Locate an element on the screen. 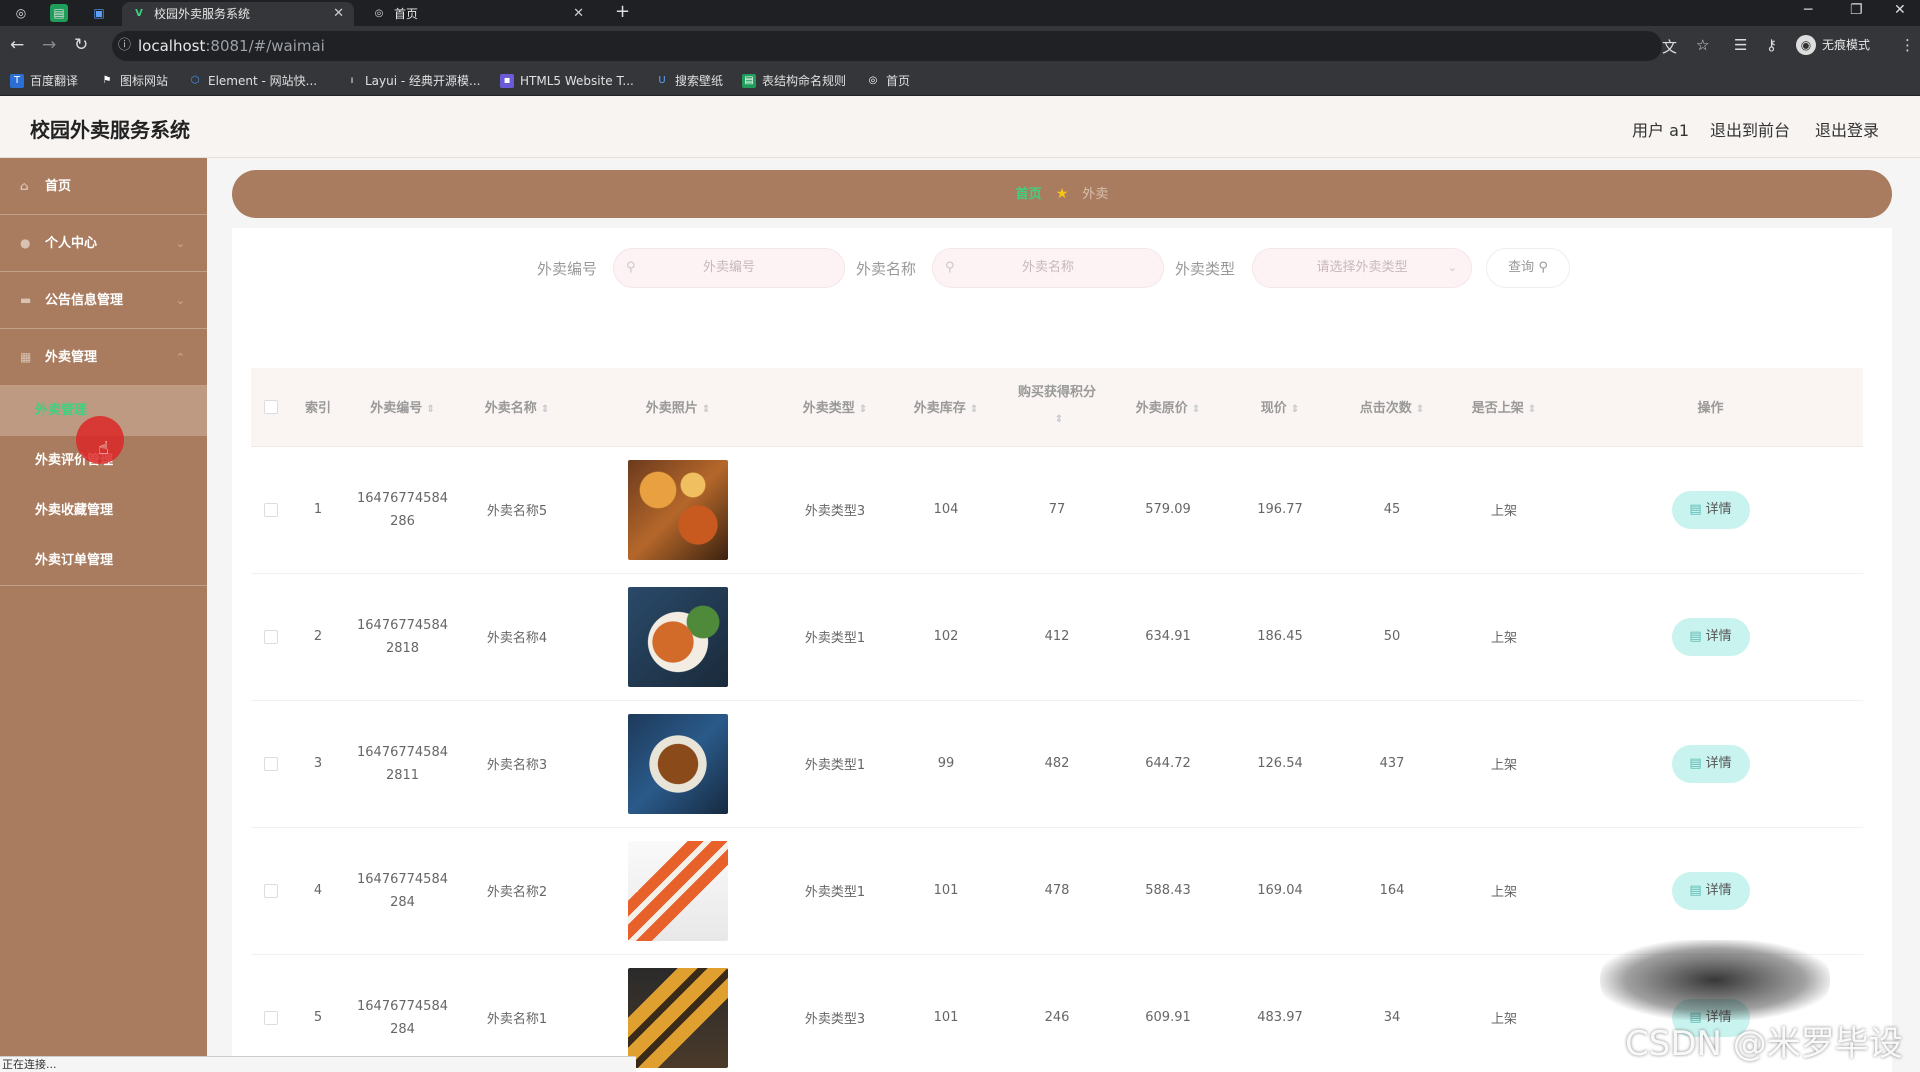 Image resolution: width=1920 pixels, height=1072 pixels. user-icon: ● is located at coordinates (25, 243).